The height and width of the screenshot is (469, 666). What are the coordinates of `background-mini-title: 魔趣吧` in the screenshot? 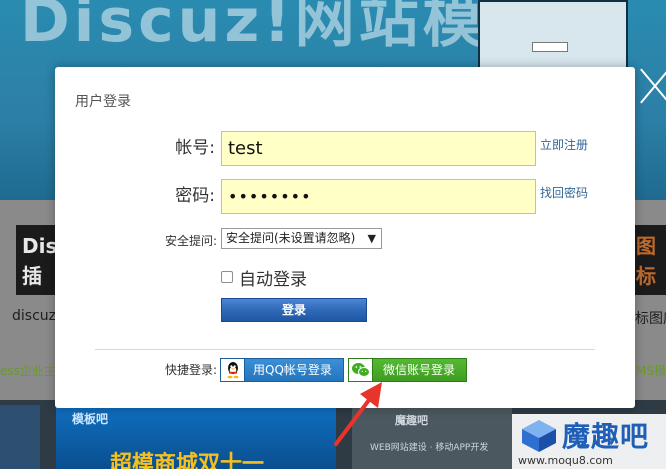 It's located at (411, 420).